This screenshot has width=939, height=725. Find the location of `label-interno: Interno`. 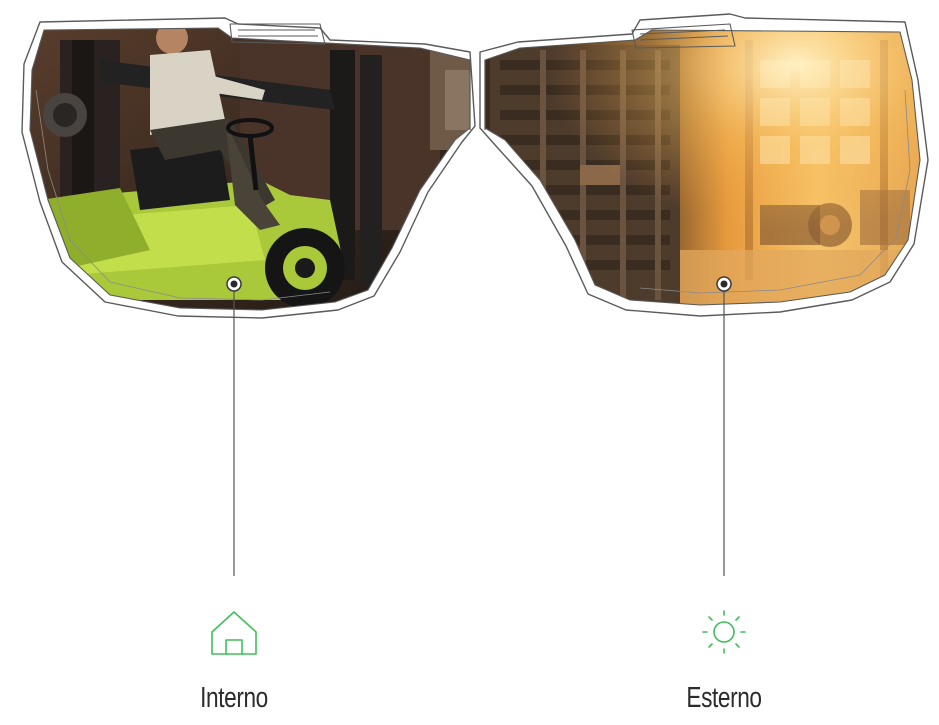

label-interno: Interno is located at coordinates (234, 698).